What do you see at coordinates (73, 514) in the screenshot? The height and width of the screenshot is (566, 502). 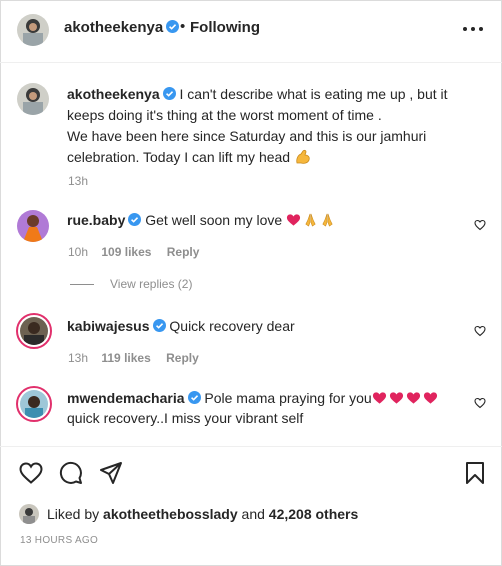 I see `liked-prefix: Liked by` at bounding box center [73, 514].